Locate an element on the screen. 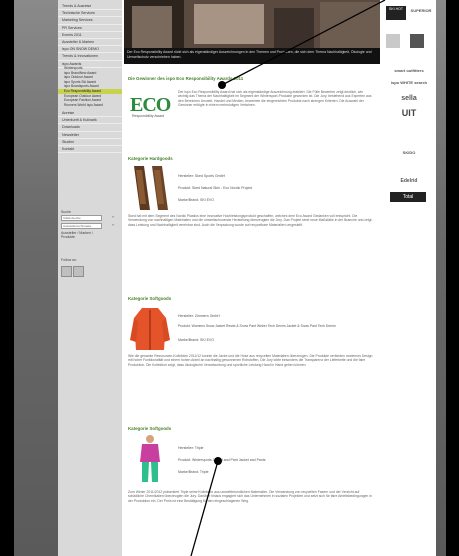 The height and width of the screenshot is (556, 459). sponsor-logo: Total is located at coordinates (408, 197).